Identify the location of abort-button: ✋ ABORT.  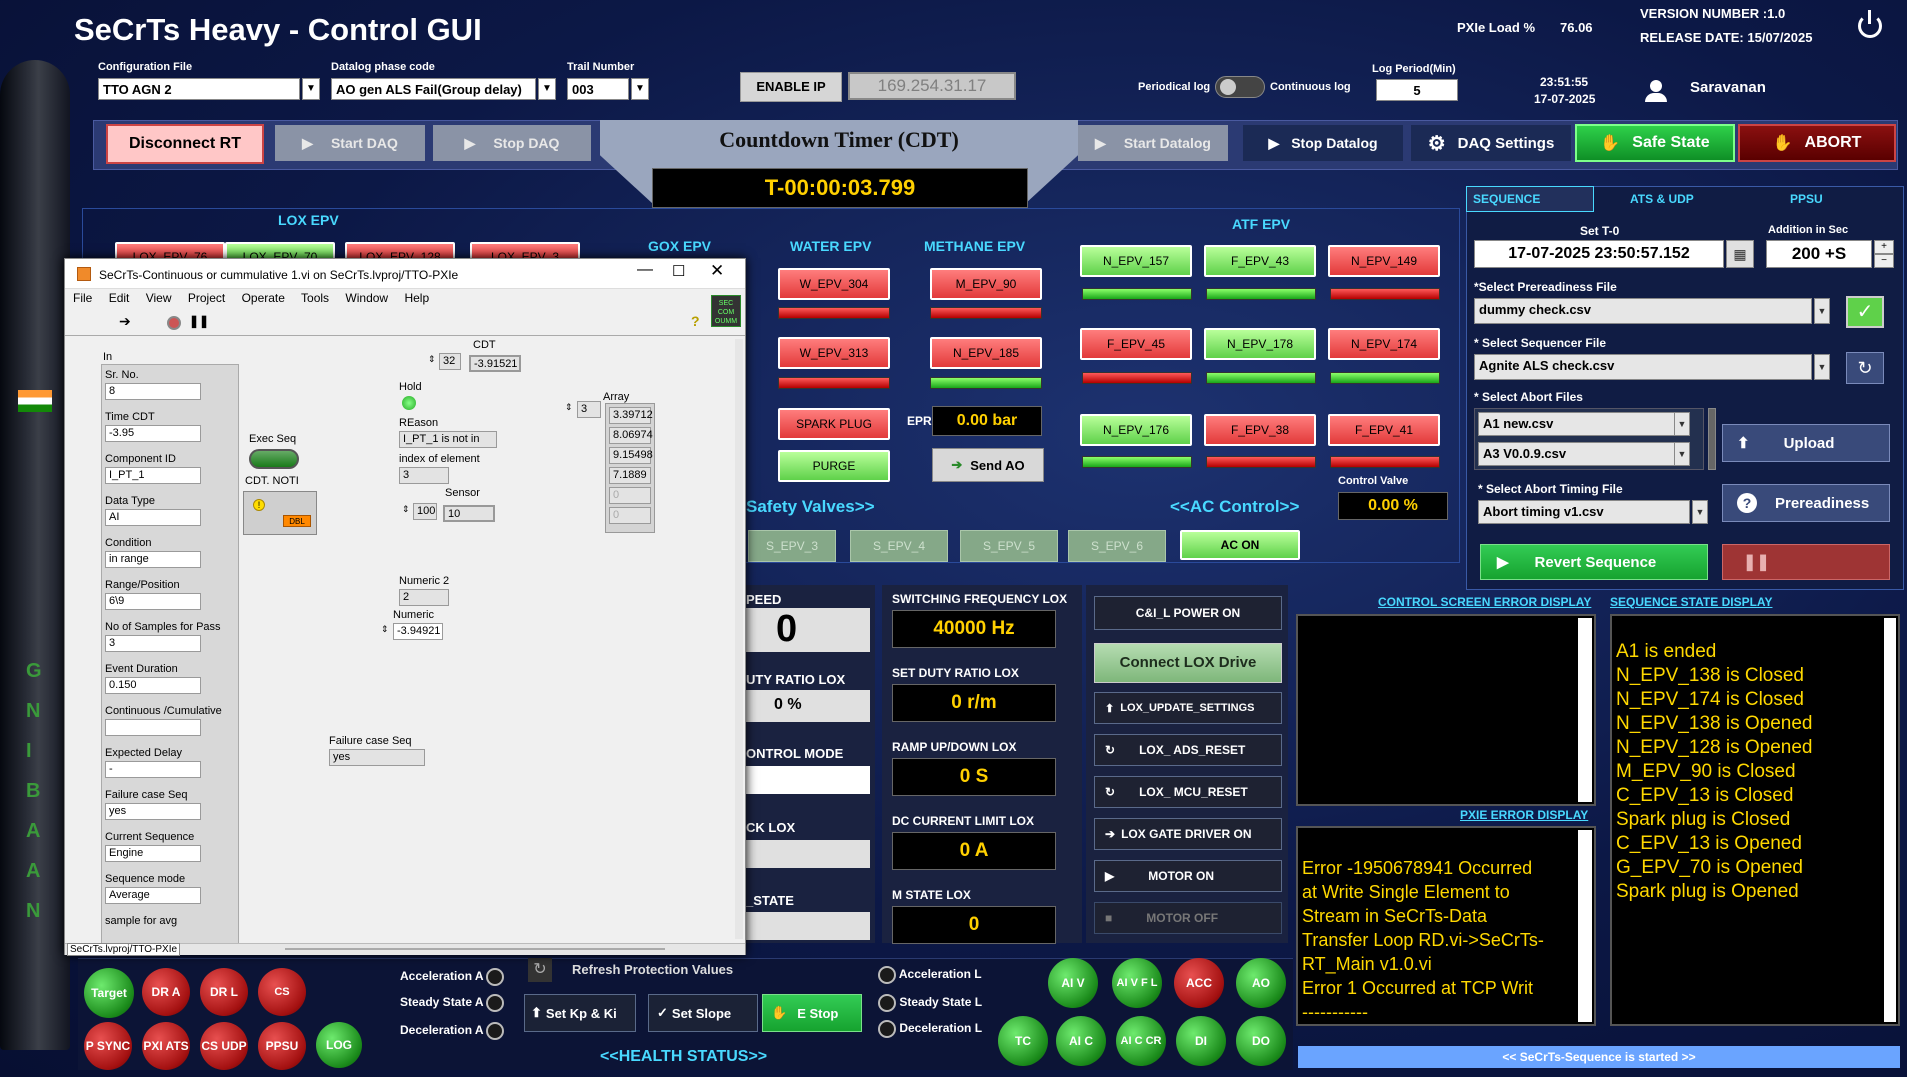
(1817, 143).